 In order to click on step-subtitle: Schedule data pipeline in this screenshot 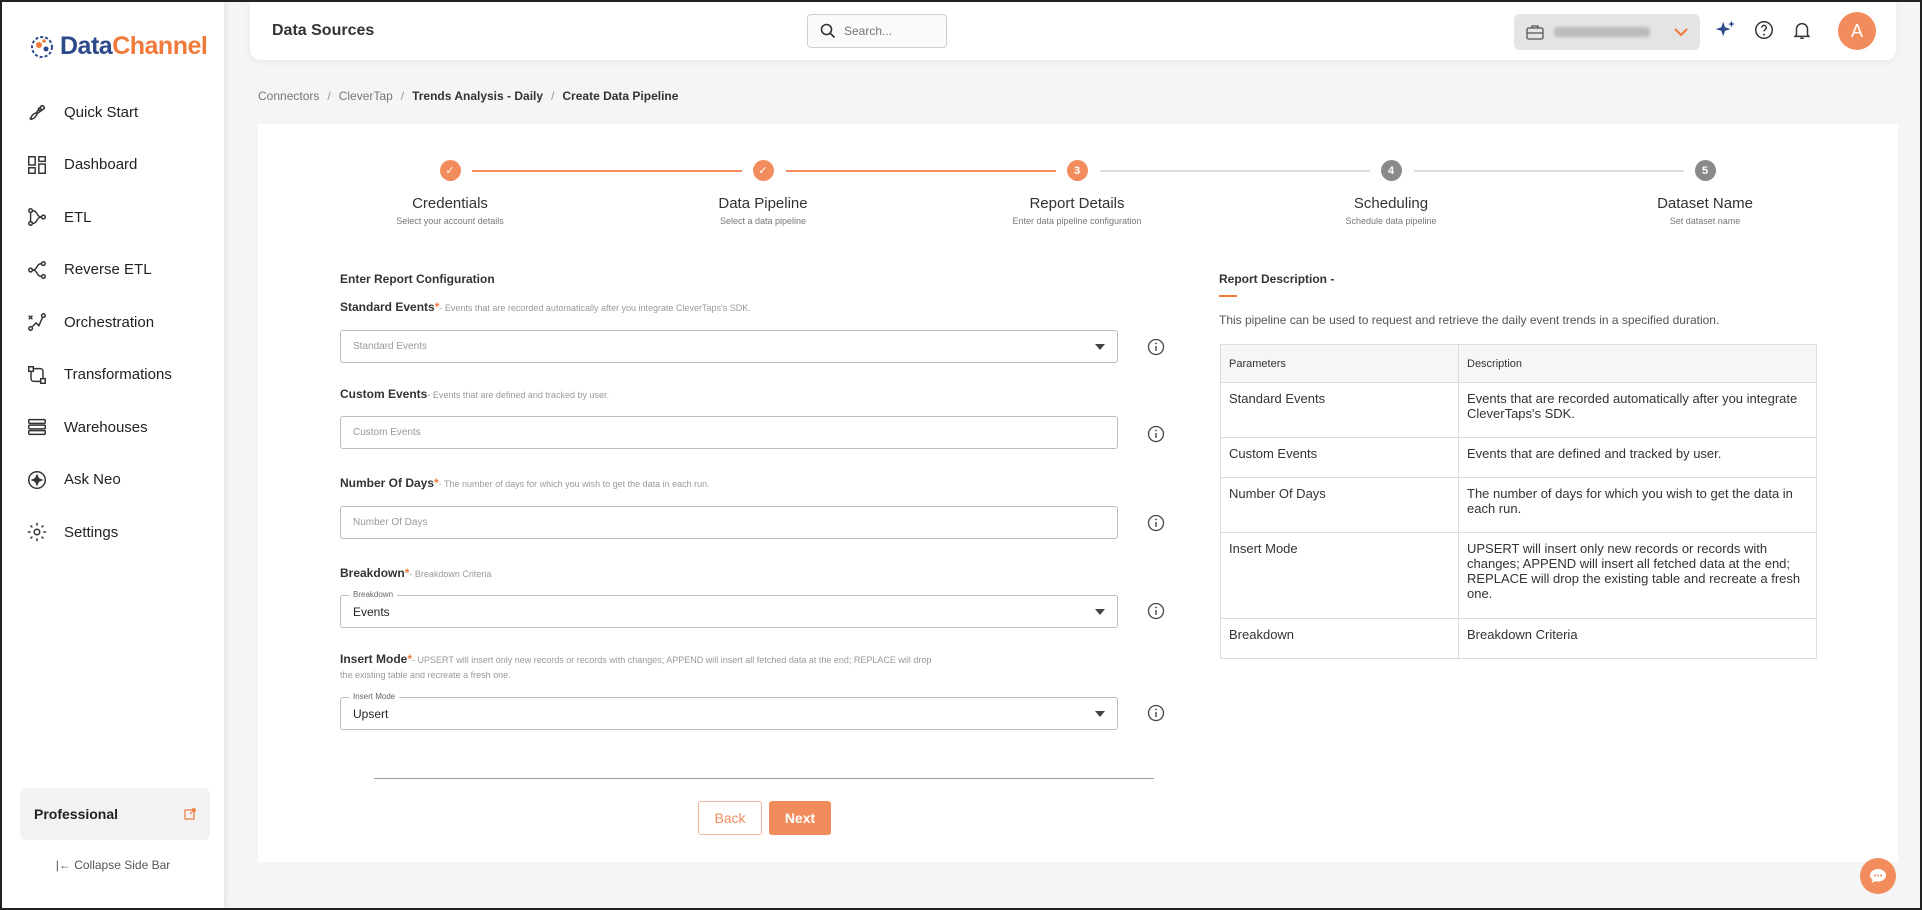, I will do `click(1391, 221)`.